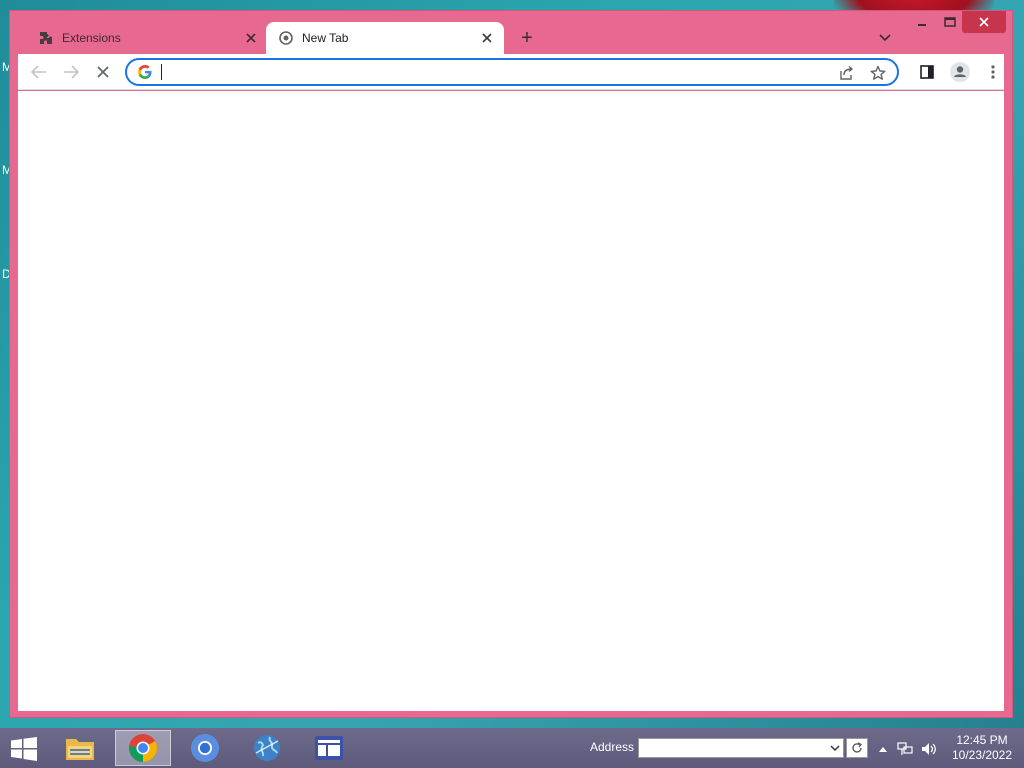  I want to click on address-toolbar-label: Address, so click(612, 747).